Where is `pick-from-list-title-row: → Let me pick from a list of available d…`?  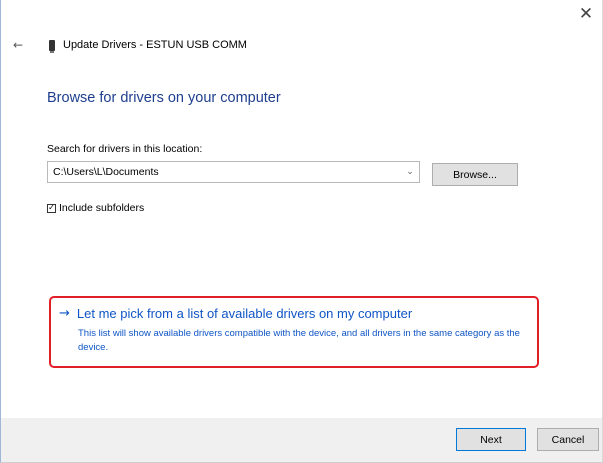 pick-from-list-title-row: → Let me pick from a list of available d… is located at coordinates (294, 313).